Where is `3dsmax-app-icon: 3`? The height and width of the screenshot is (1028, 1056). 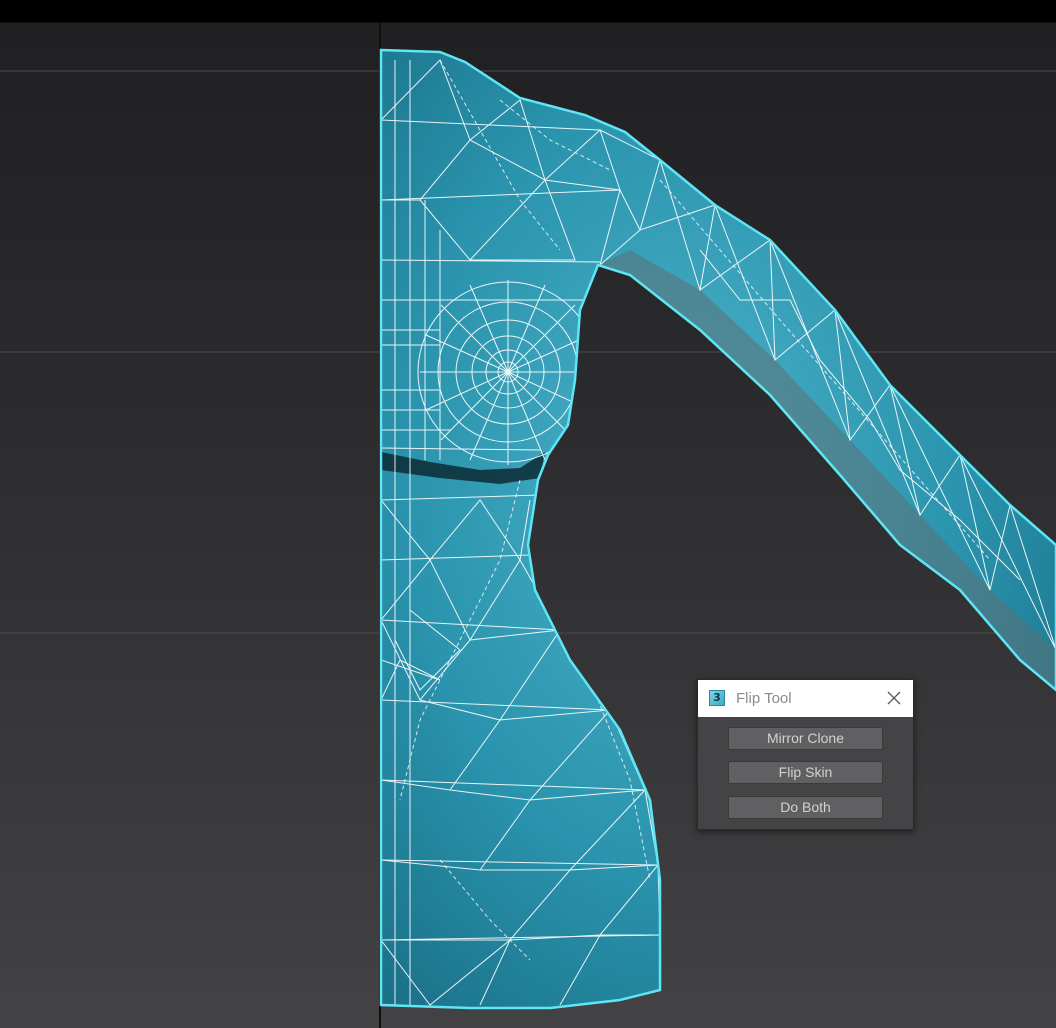 3dsmax-app-icon: 3 is located at coordinates (717, 698).